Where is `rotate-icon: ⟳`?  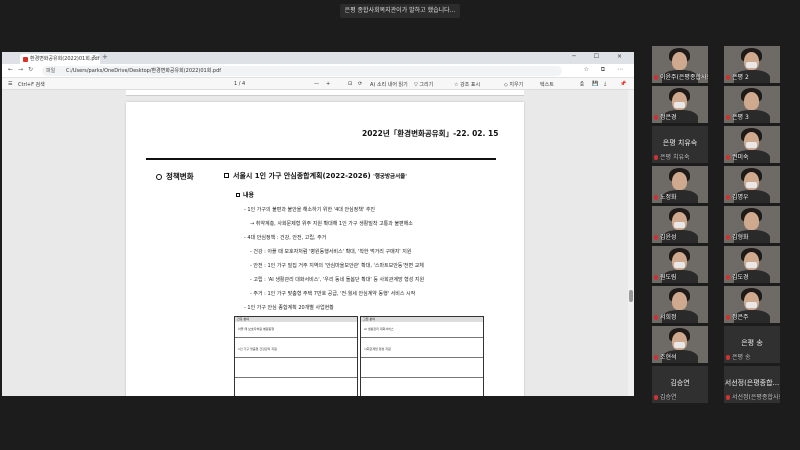 rotate-icon: ⟳ is located at coordinates (360, 84).